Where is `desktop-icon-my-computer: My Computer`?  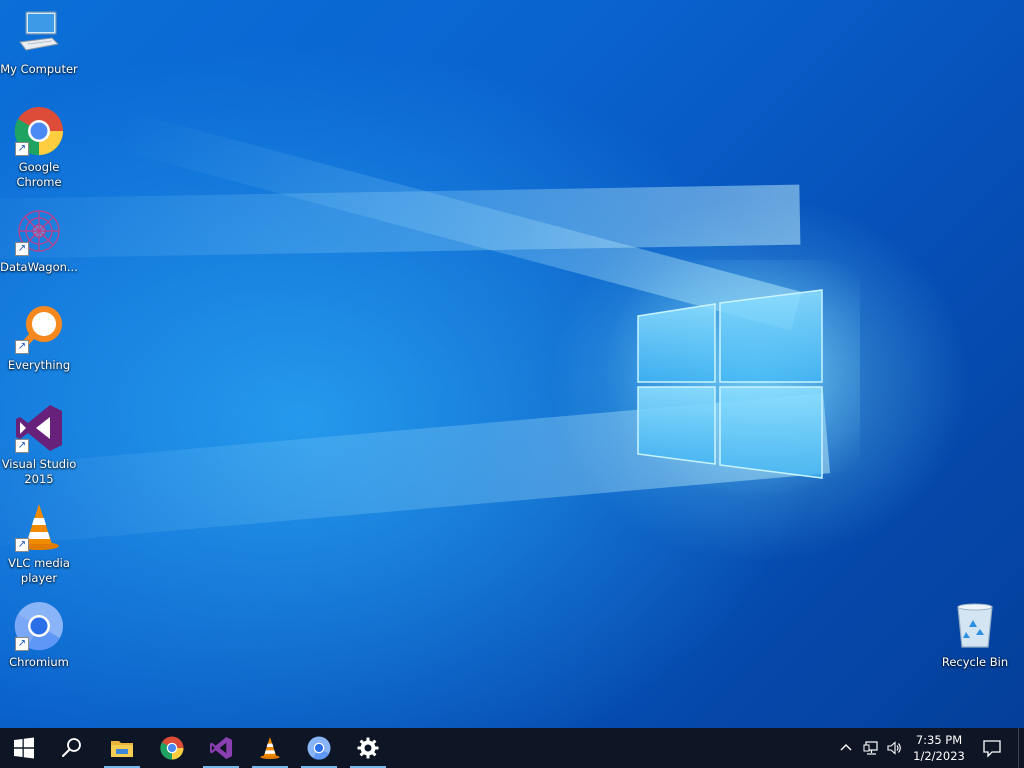
desktop-icon-my-computer: My Computer is located at coordinates (39, 42).